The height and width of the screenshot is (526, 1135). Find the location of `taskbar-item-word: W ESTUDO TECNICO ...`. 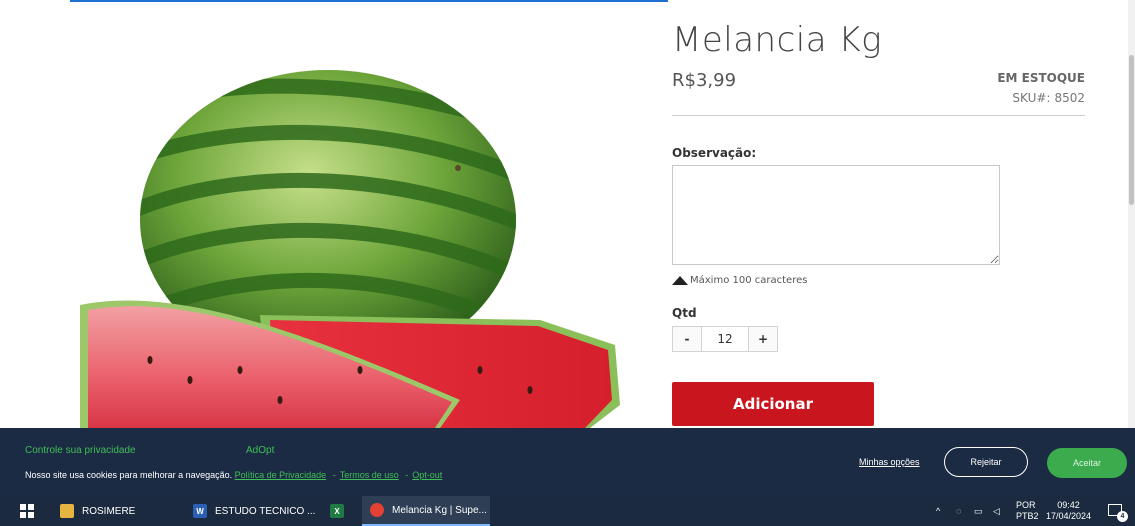

taskbar-item-word: W ESTUDO TECNICO ... is located at coordinates (254, 511).